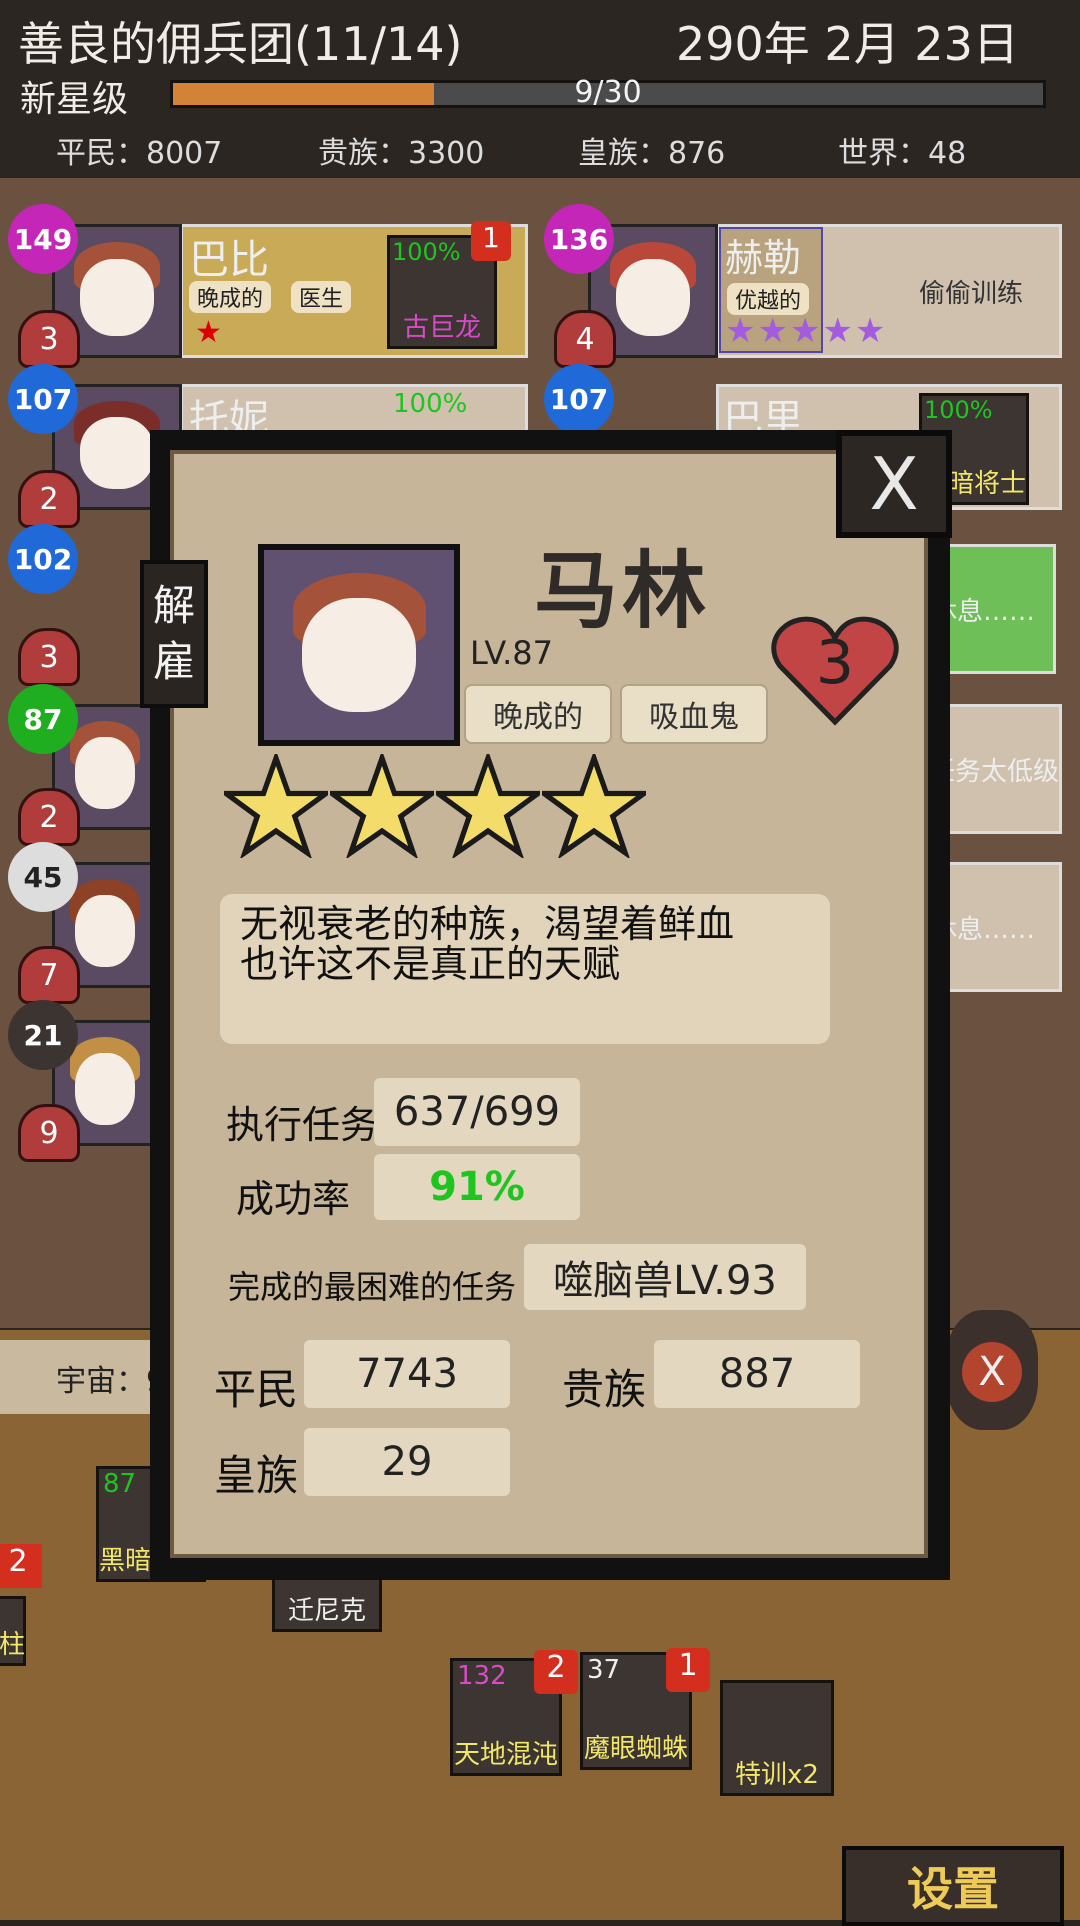 The height and width of the screenshot is (1926, 1080). I want to click on royal-label: 皇族, so click(256, 1475).